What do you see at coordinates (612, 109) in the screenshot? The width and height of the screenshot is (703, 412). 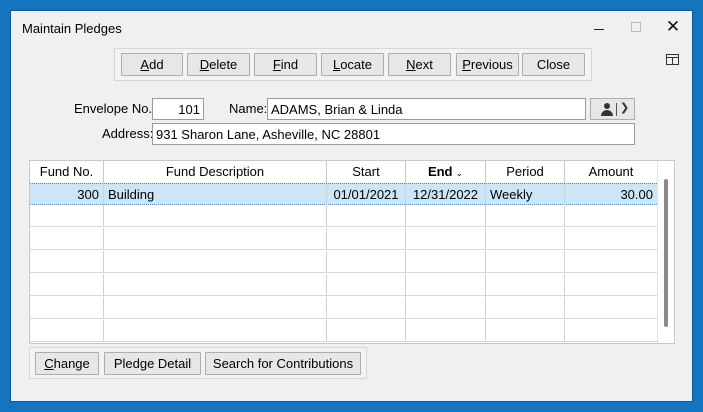 I see `person-lookup-button: ❯` at bounding box center [612, 109].